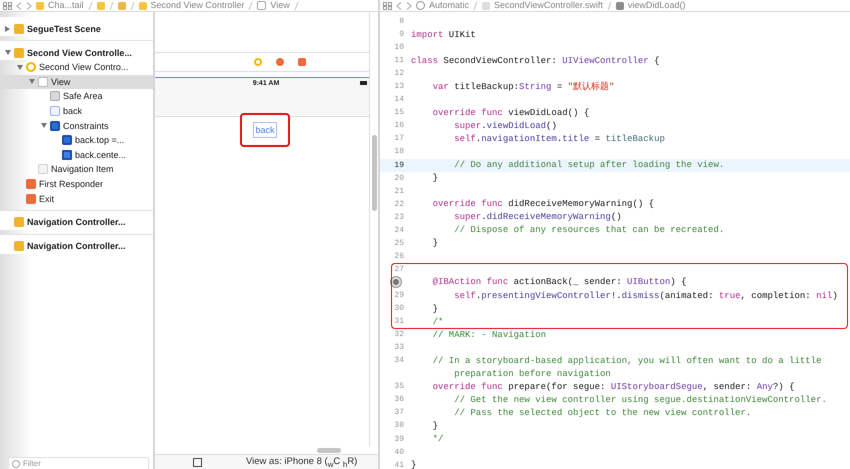 This screenshot has height=469, width=850. I want to click on outline-item: View, so click(76, 82).